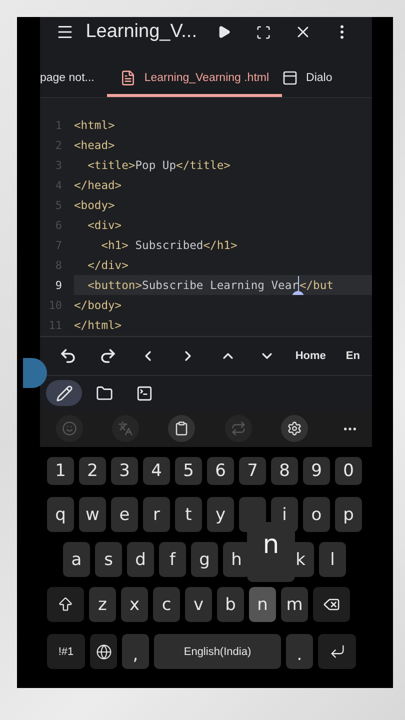 This screenshot has height=720, width=405. I want to click on keyboard-key: a, so click(76, 559).